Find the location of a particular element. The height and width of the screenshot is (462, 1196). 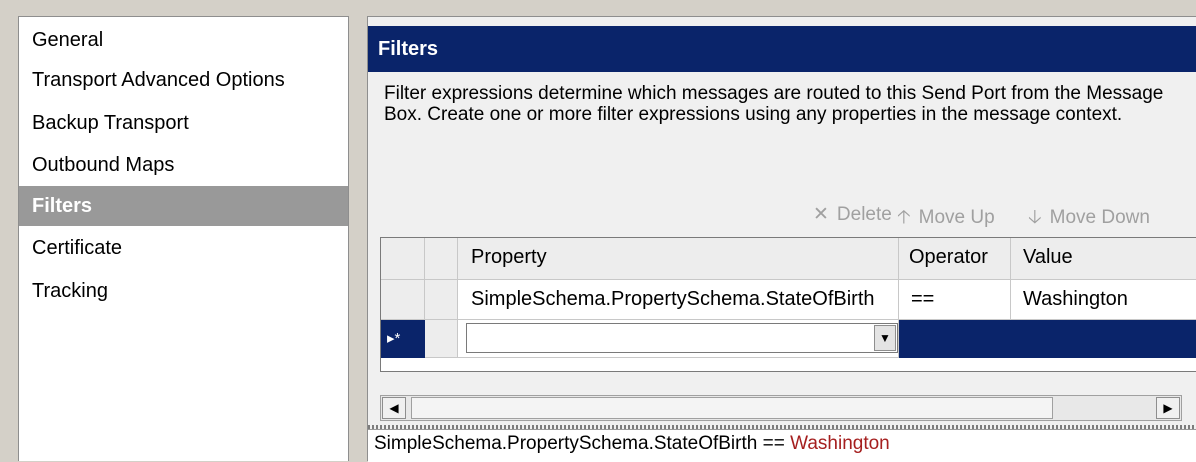

nav-item-backup-transport: Backup Transport is located at coordinates (183, 123).